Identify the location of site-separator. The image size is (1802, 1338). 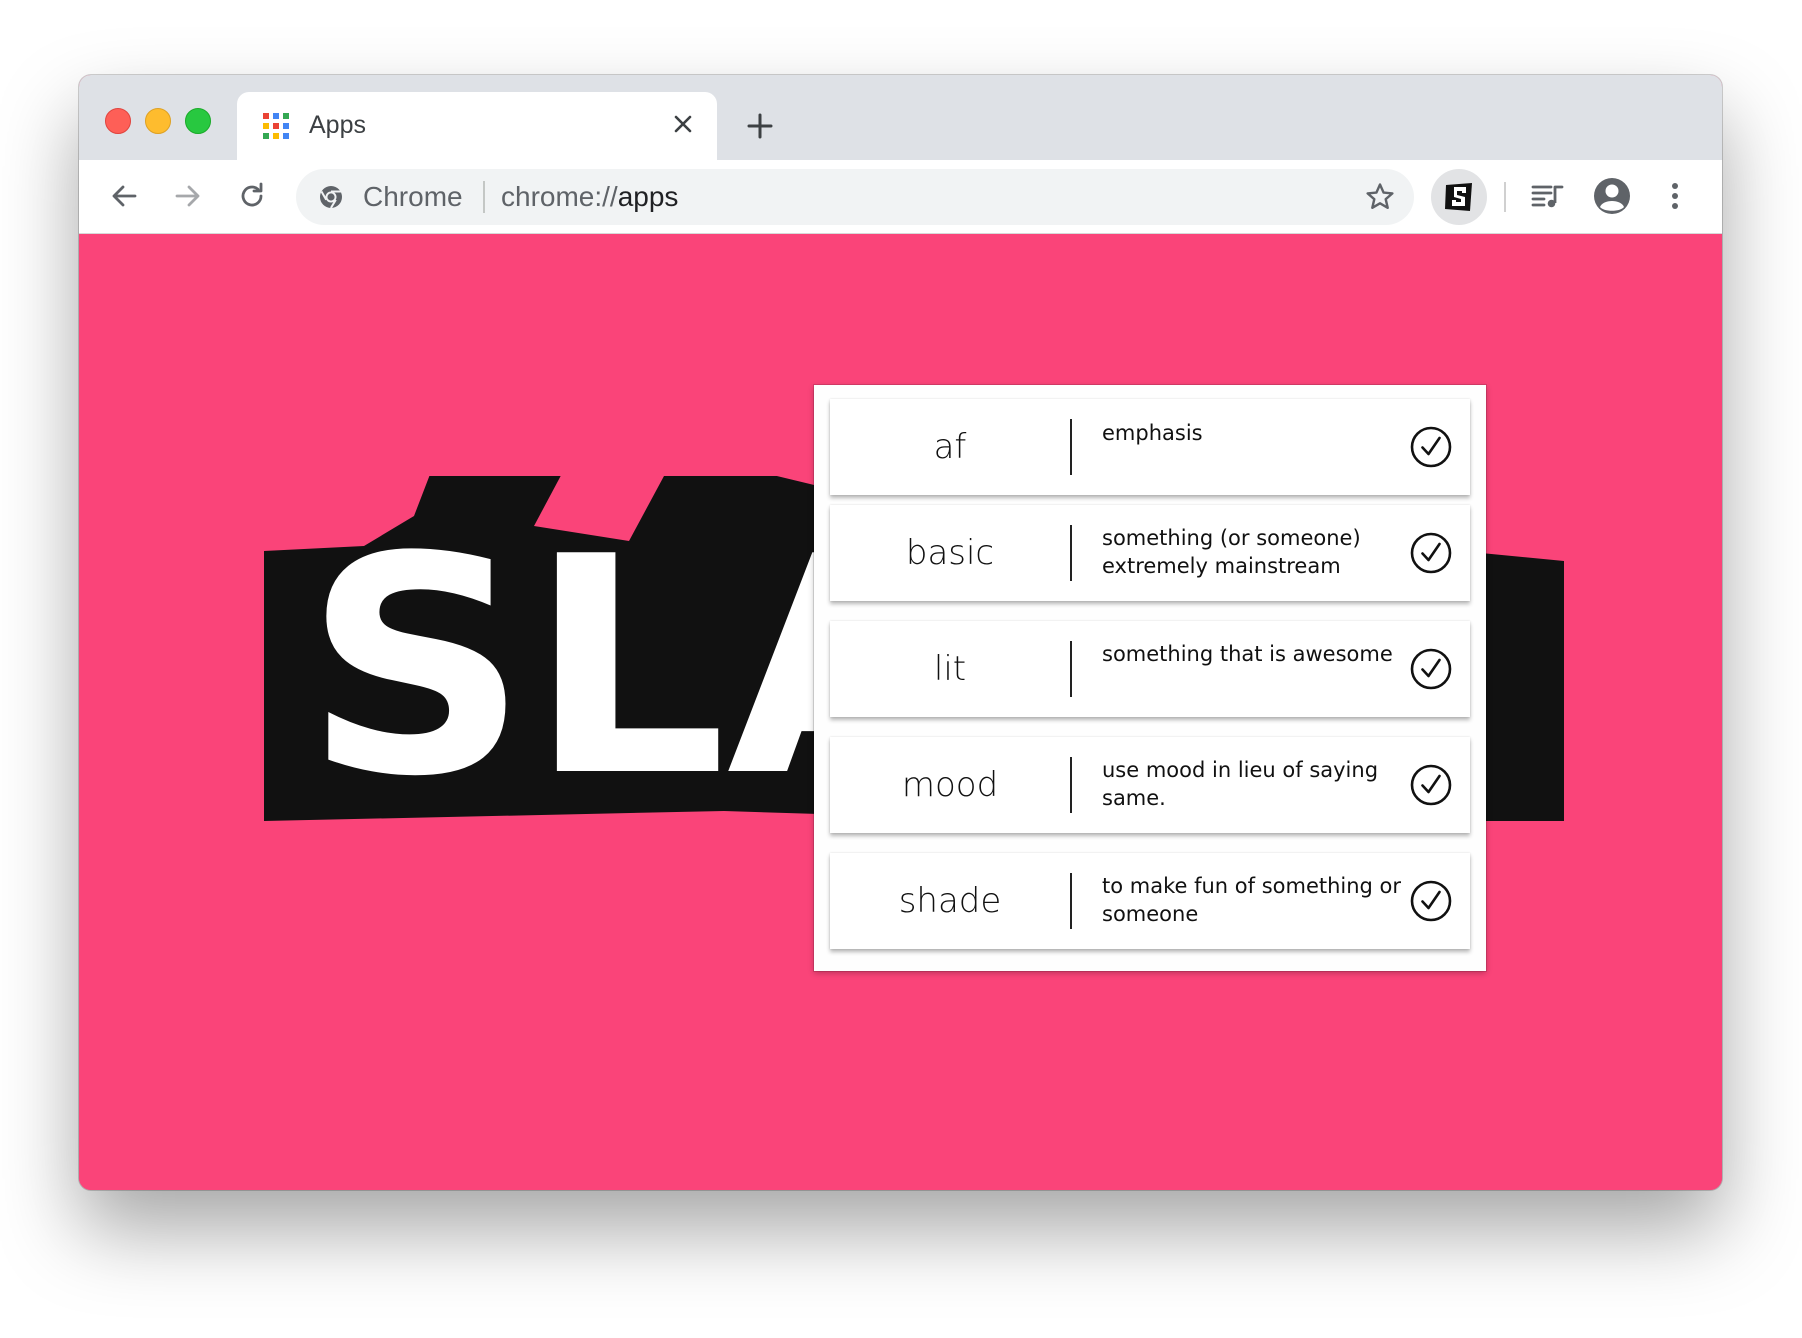
(484, 197).